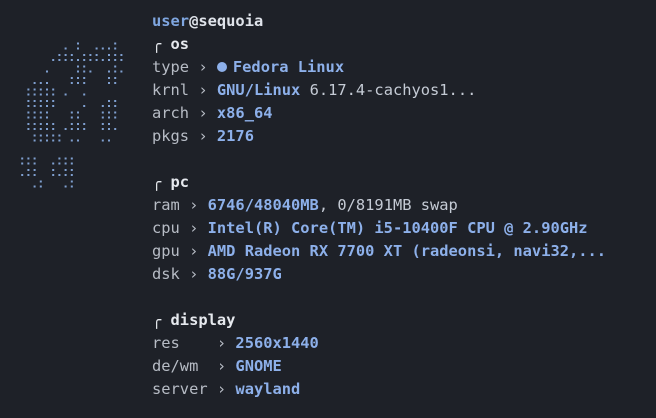 The height and width of the screenshot is (418, 656). What do you see at coordinates (268, 389) in the screenshot?
I see `row-value: wayland` at bounding box center [268, 389].